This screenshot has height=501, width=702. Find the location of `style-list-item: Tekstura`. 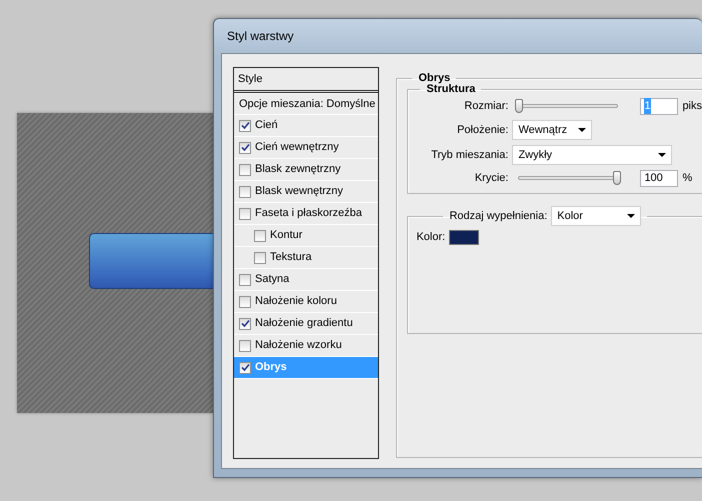

style-list-item: Tekstura is located at coordinates (306, 258).